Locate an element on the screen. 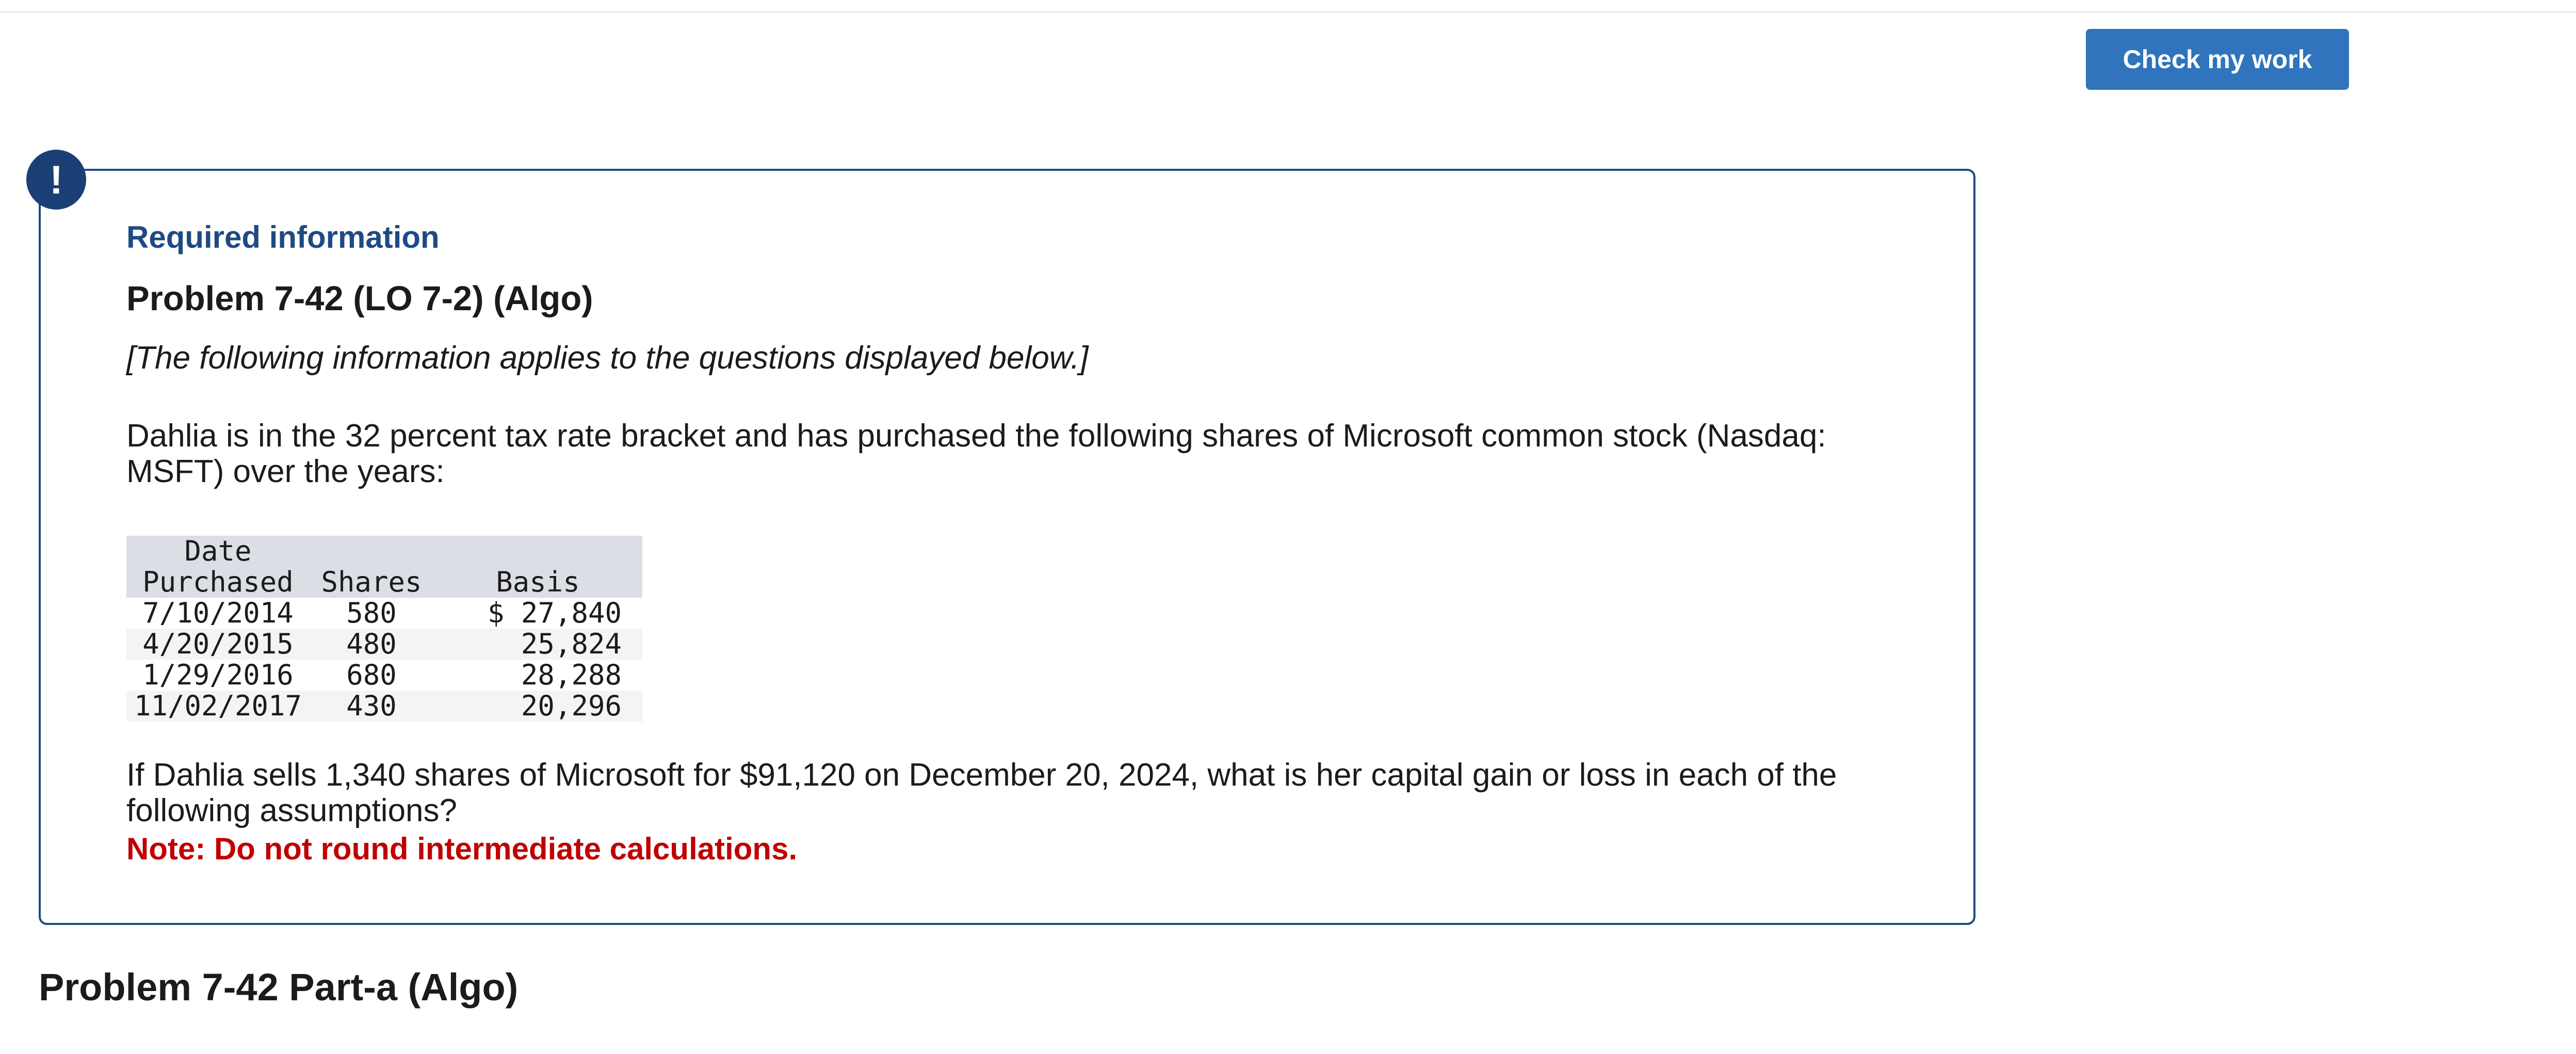 Image resolution: width=2576 pixels, height=1054 pixels. table-row: 4/20/2015 480 25,824 is located at coordinates (384, 644).